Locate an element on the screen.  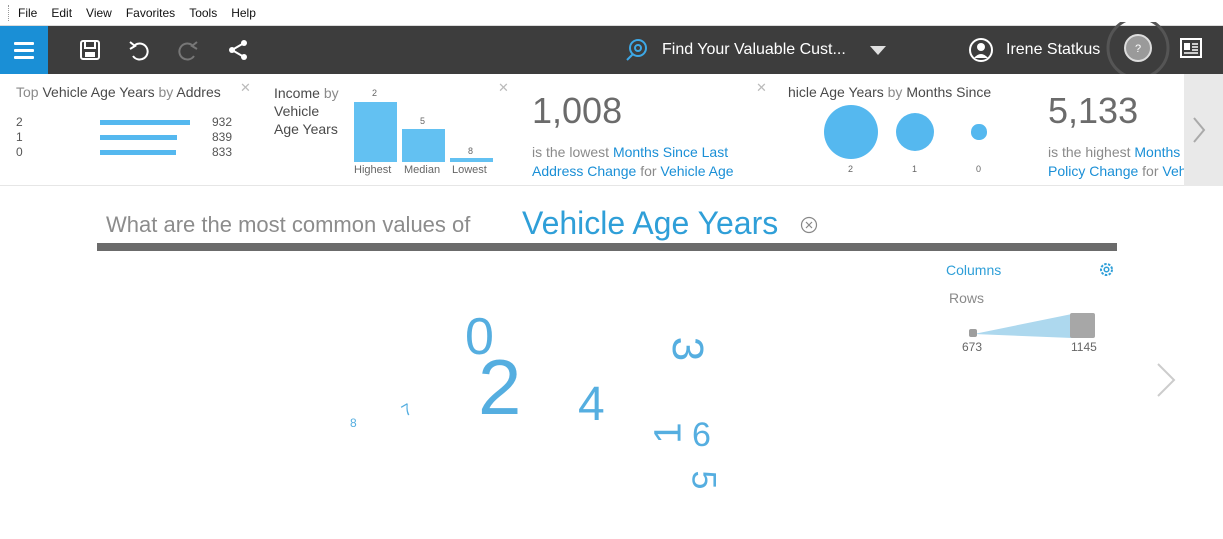
question-underline is located at coordinates (607, 247).